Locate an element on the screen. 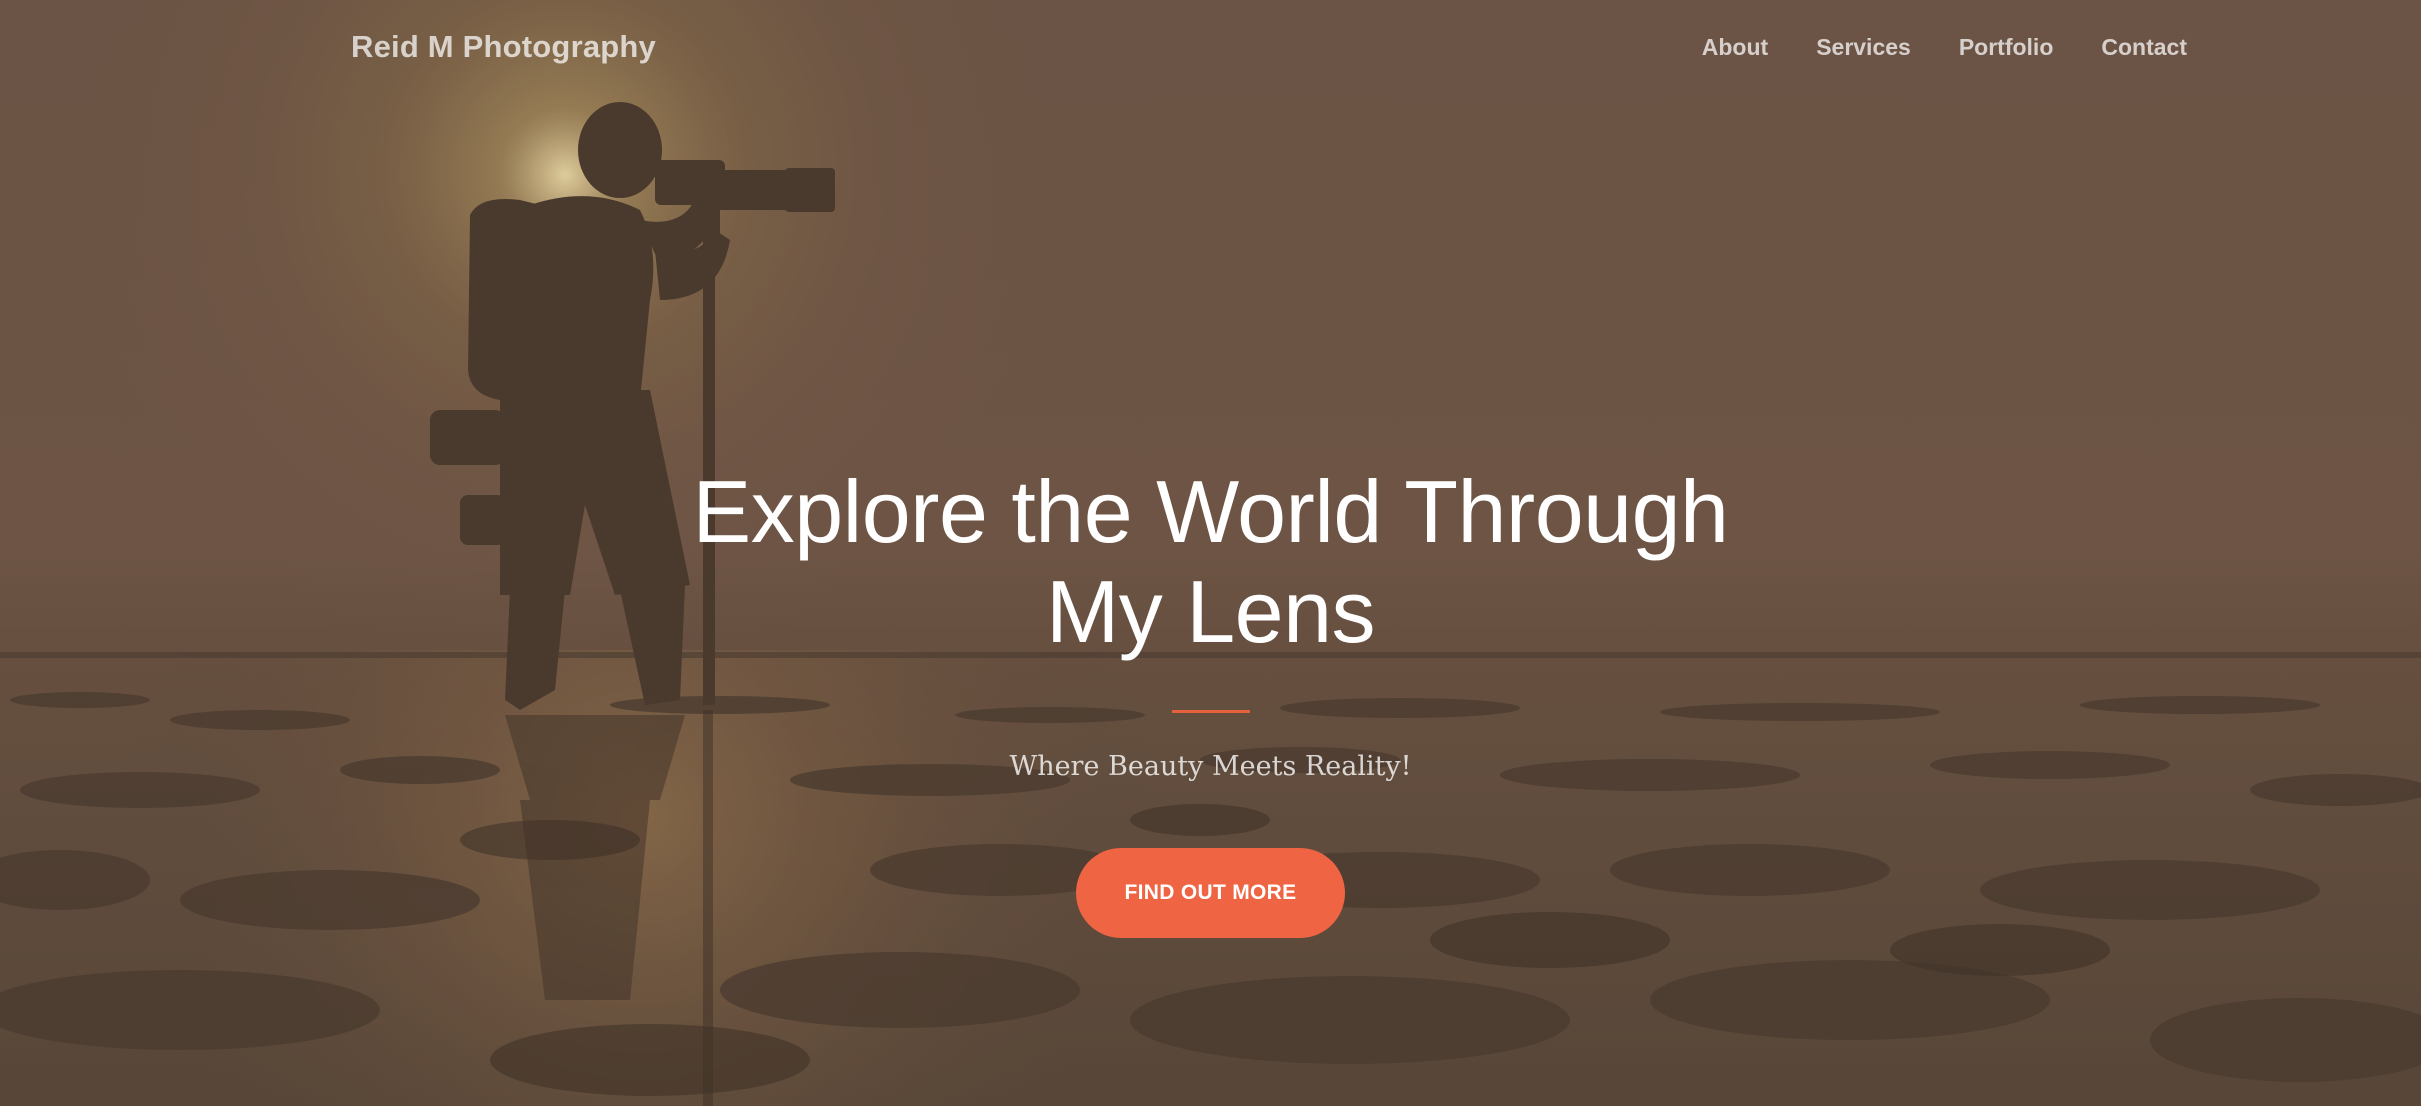 This screenshot has height=1106, width=2421. hero-divider is located at coordinates (1210, 711).